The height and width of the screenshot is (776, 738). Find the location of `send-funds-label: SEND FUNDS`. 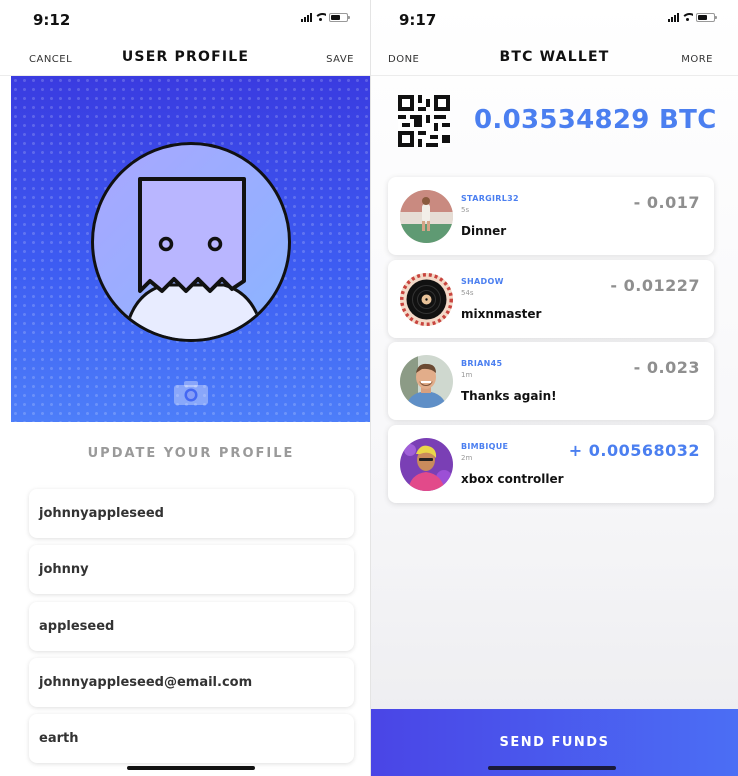

send-funds-label: SEND FUNDS is located at coordinates (554, 742).